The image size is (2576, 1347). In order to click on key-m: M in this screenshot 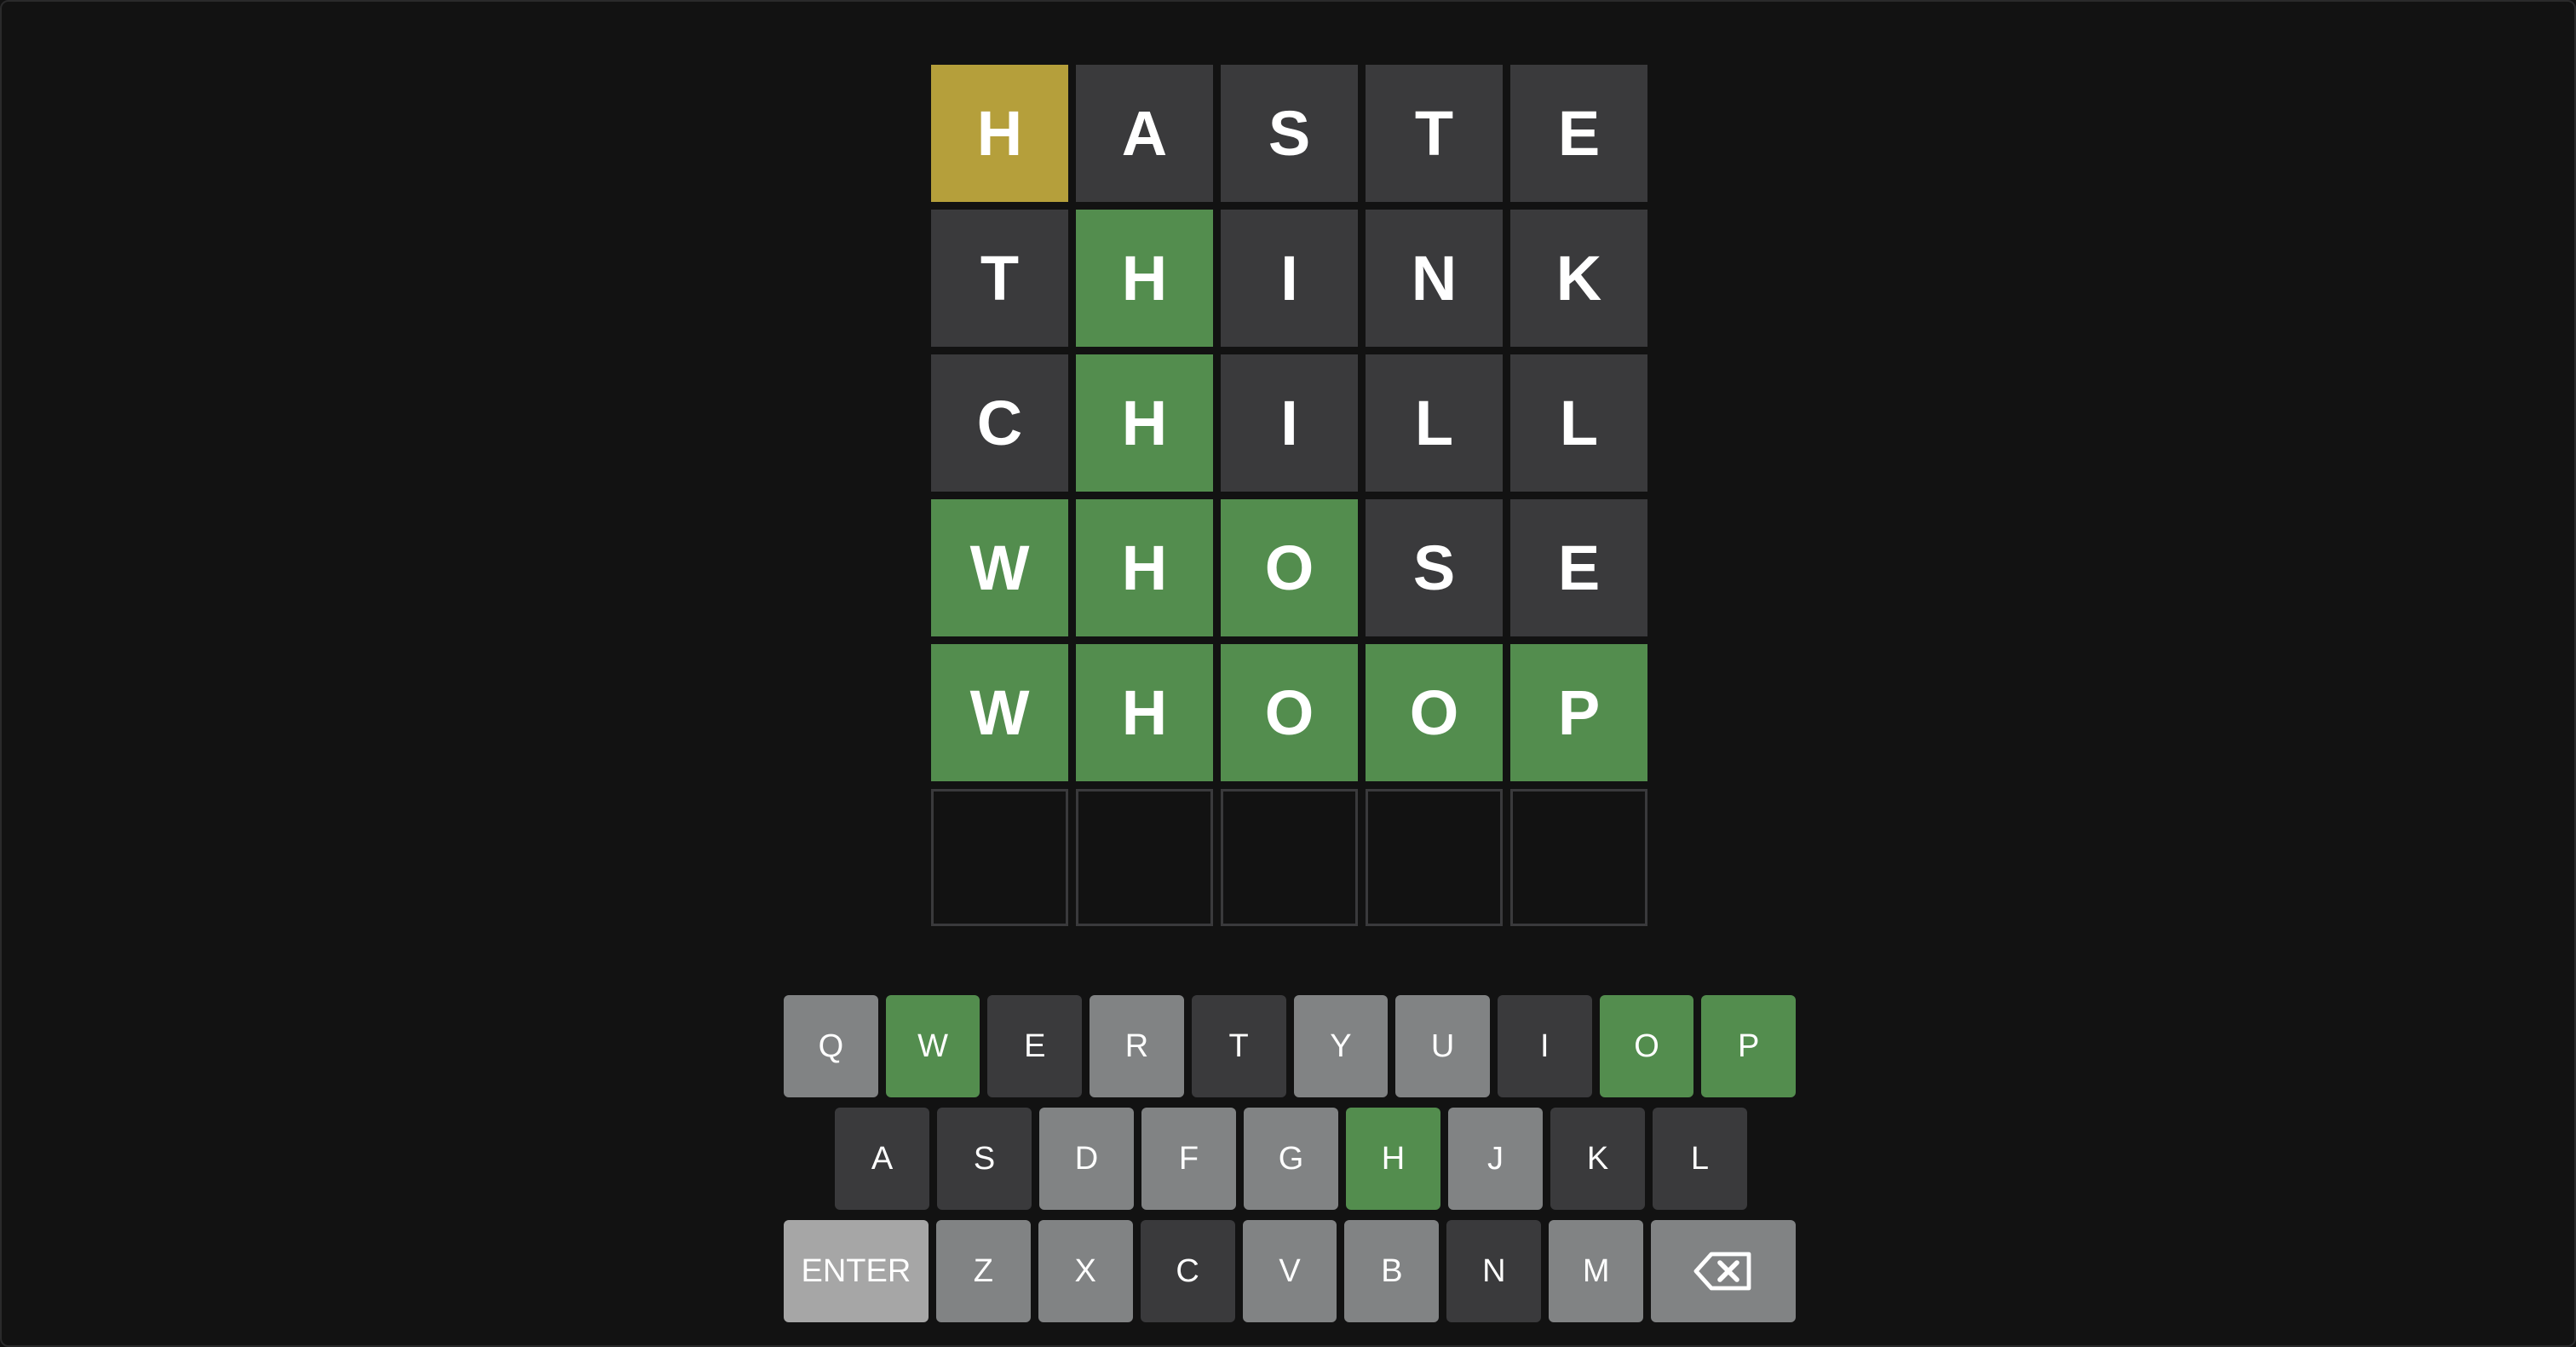, I will do `click(1597, 1271)`.